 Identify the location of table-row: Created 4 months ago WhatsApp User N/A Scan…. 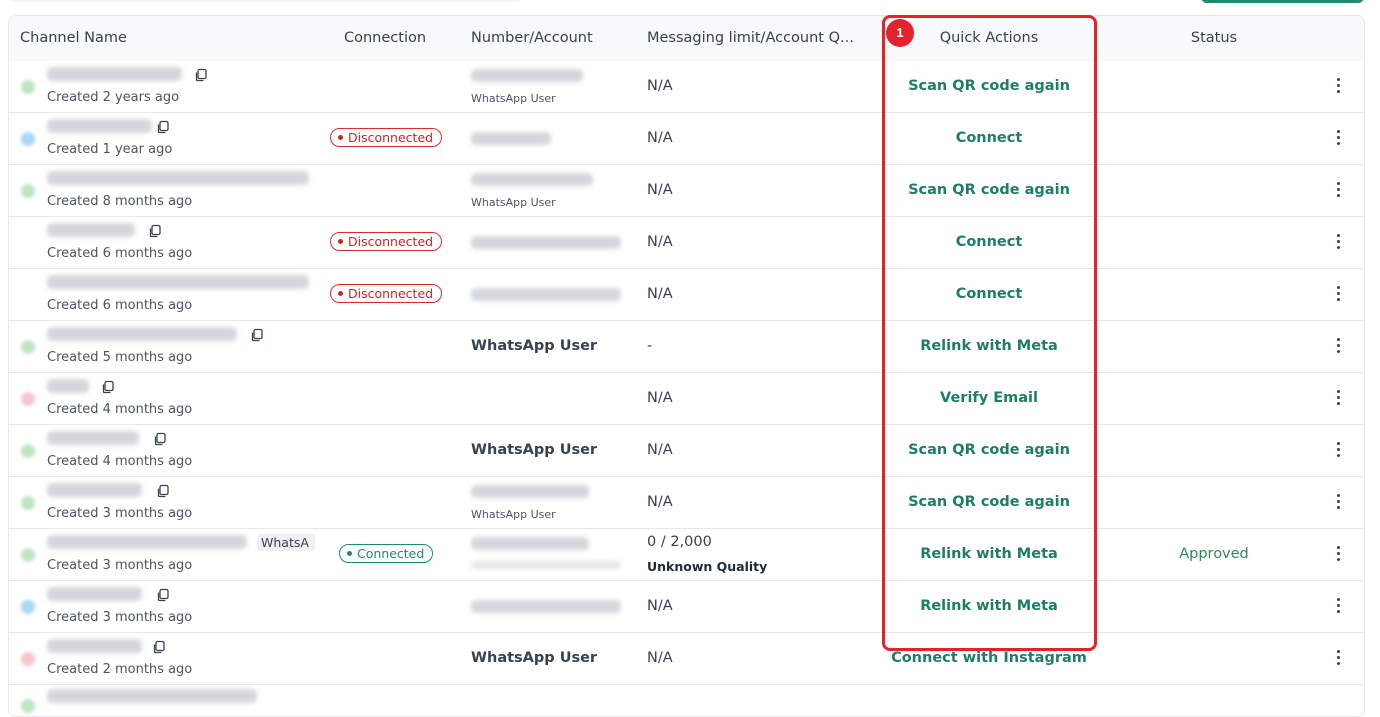
(686, 451).